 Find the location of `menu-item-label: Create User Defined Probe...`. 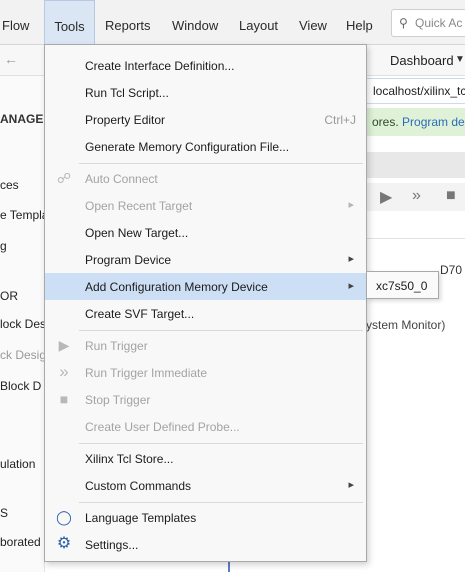

menu-item-label: Create User Defined Probe... is located at coordinates (162, 427).